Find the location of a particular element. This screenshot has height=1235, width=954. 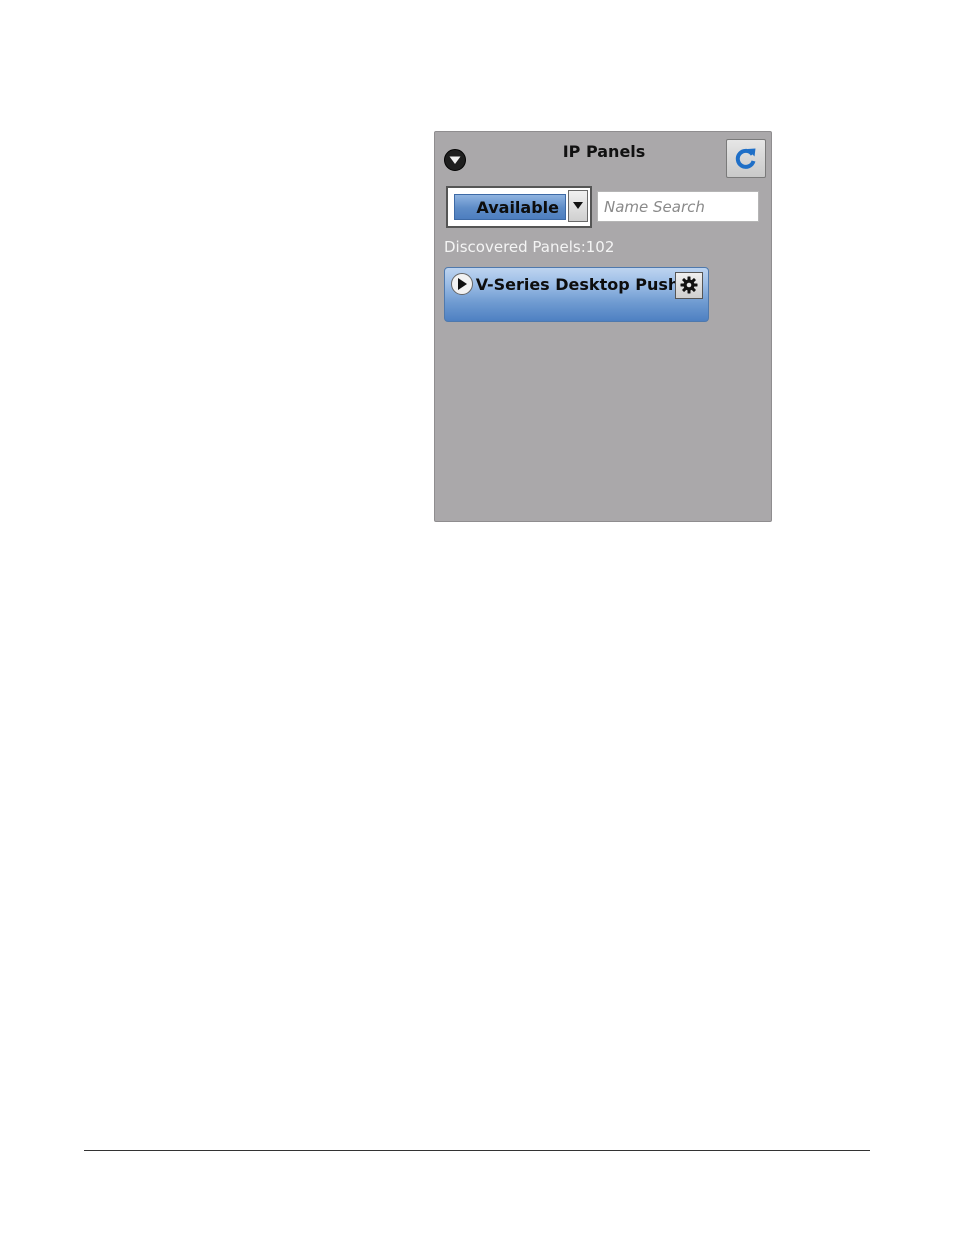

play-triangle-icon is located at coordinates (462, 284).